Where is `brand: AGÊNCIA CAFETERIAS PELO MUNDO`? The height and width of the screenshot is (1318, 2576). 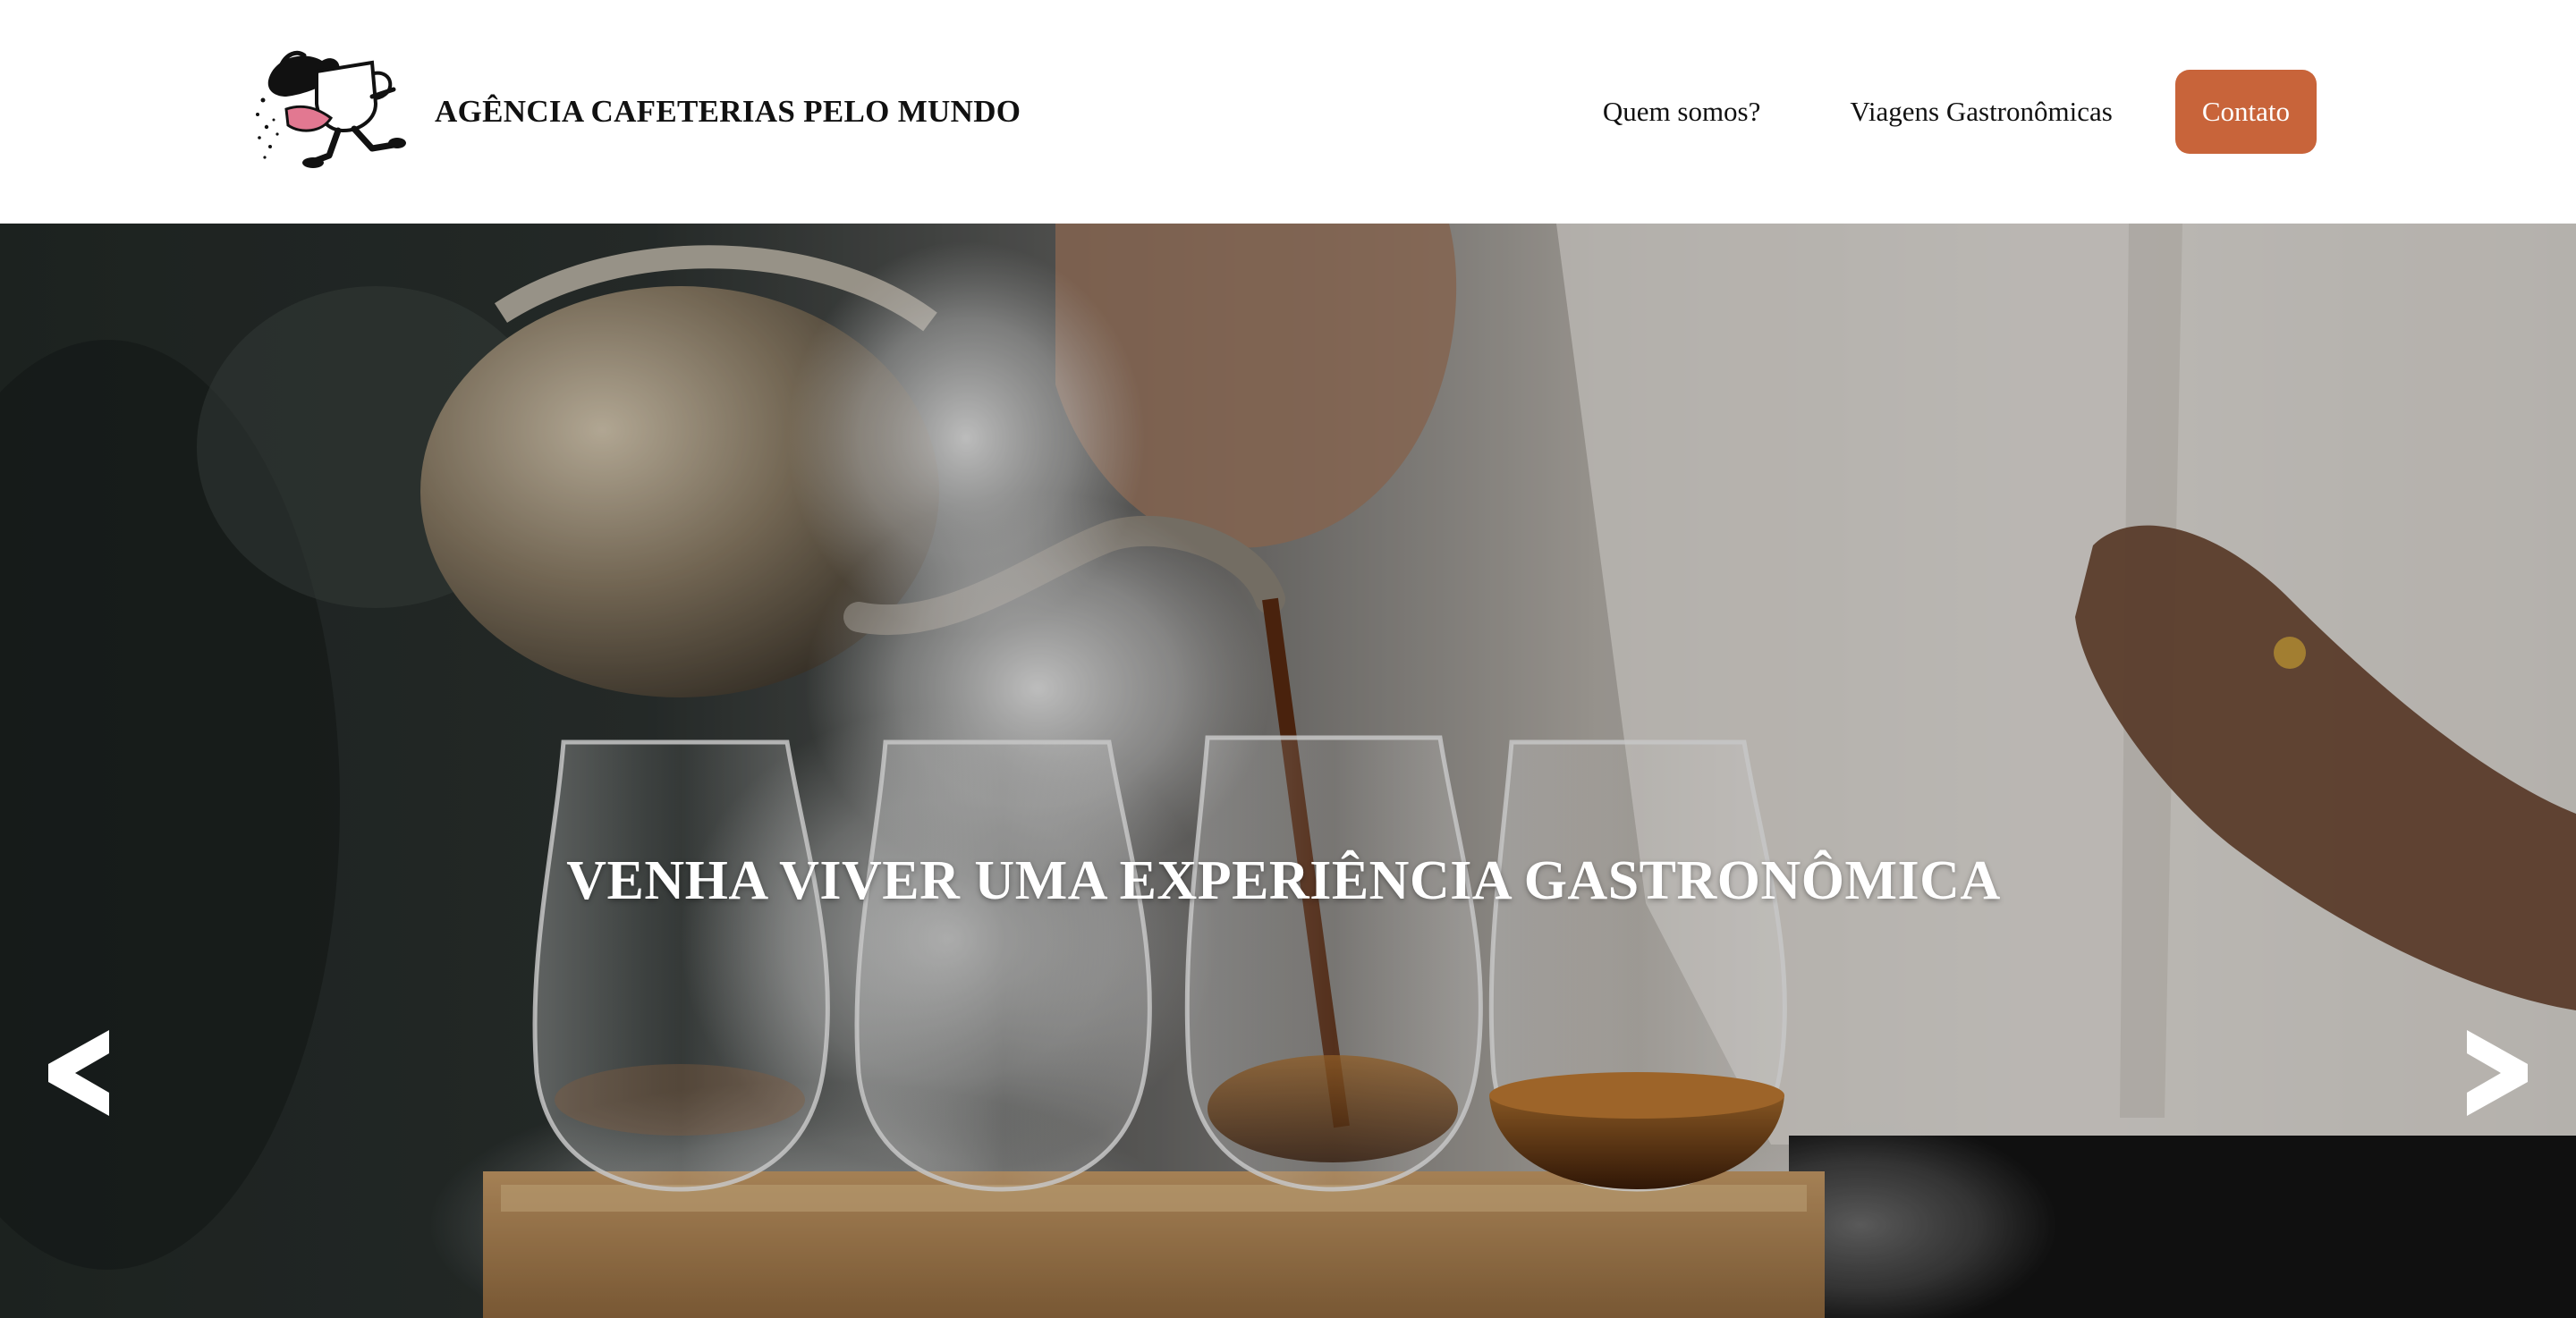 brand: AGÊNCIA CAFETERIAS PELO MUNDO is located at coordinates (635, 112).